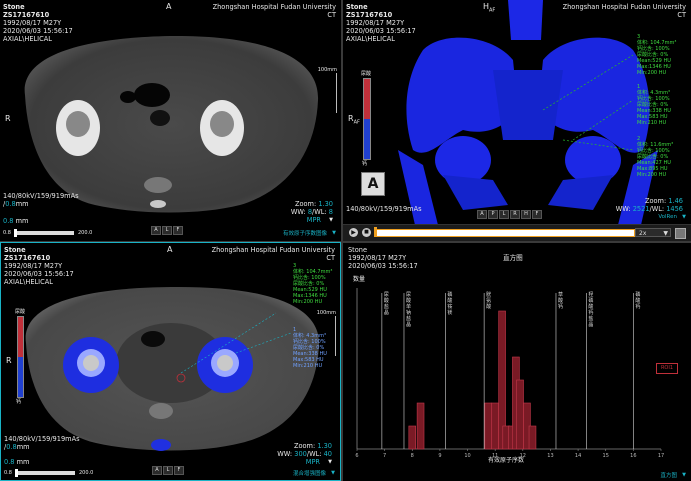 The width and height of the screenshot is (691, 481). What do you see at coordinates (467, 456) in the screenshot?
I see `x-tick-label: 10` at bounding box center [467, 456].